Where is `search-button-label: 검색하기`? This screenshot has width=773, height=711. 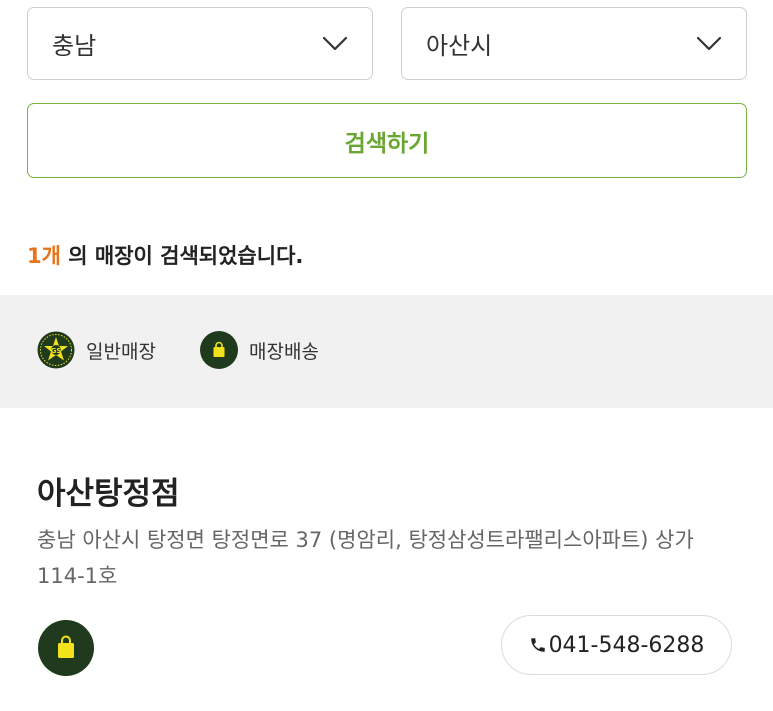 search-button-label: 검색하기 is located at coordinates (387, 143).